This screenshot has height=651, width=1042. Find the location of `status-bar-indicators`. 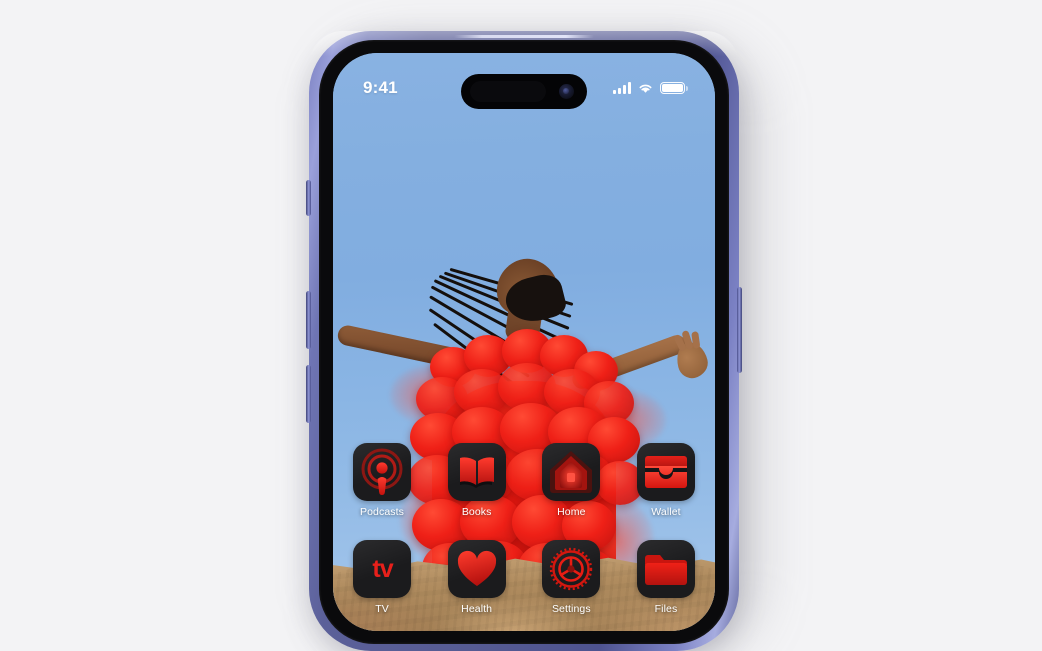

status-bar-indicators is located at coordinates (650, 88).